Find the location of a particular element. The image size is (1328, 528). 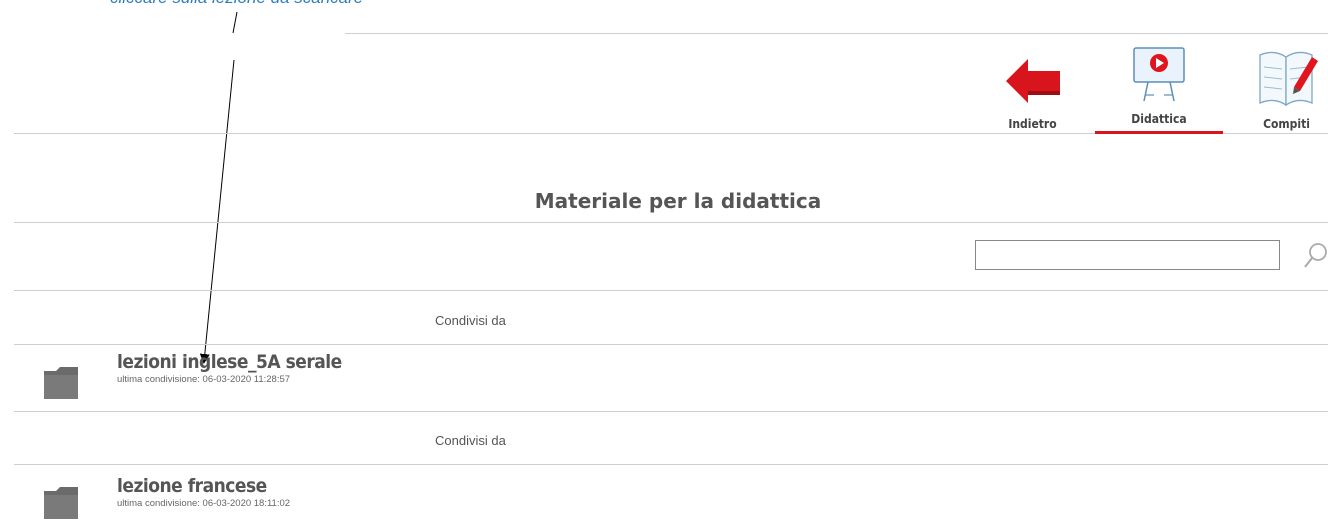

folder-title: lezione francese is located at coordinates (192, 486).